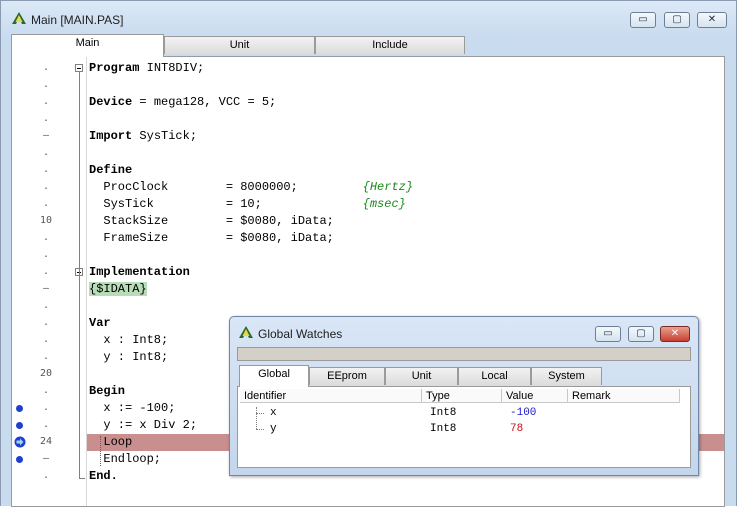 This screenshot has height=507, width=739. What do you see at coordinates (87, 45) in the screenshot?
I see `tab-main: Main` at bounding box center [87, 45].